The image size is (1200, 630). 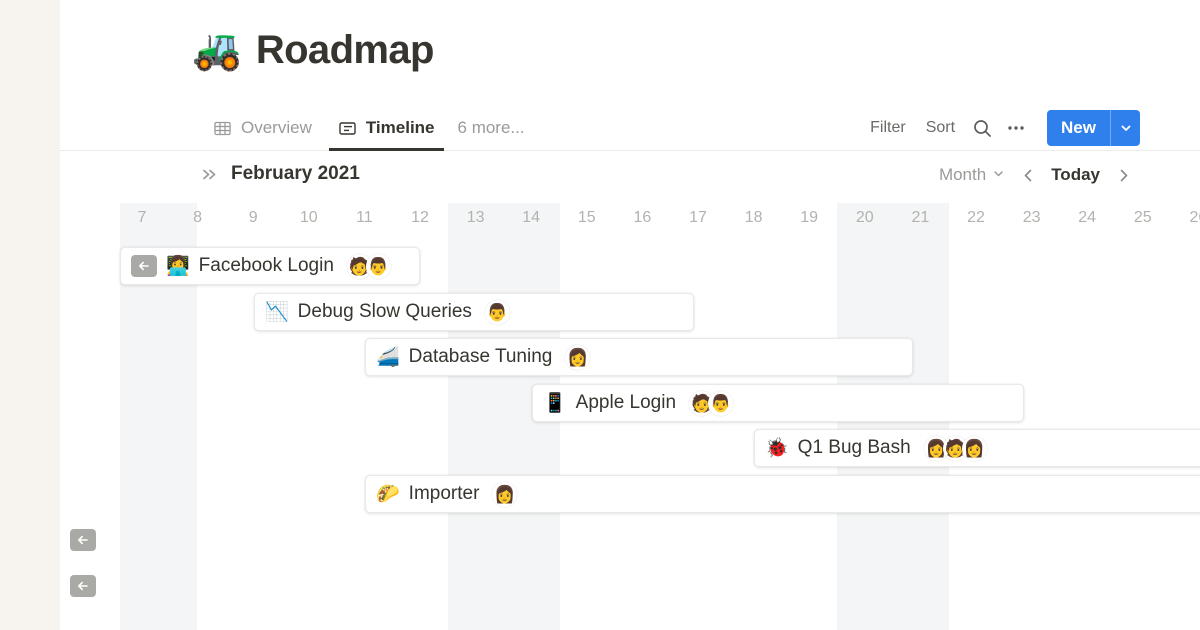 What do you see at coordinates (276, 127) in the screenshot?
I see `tab-overview-label: Overview` at bounding box center [276, 127].